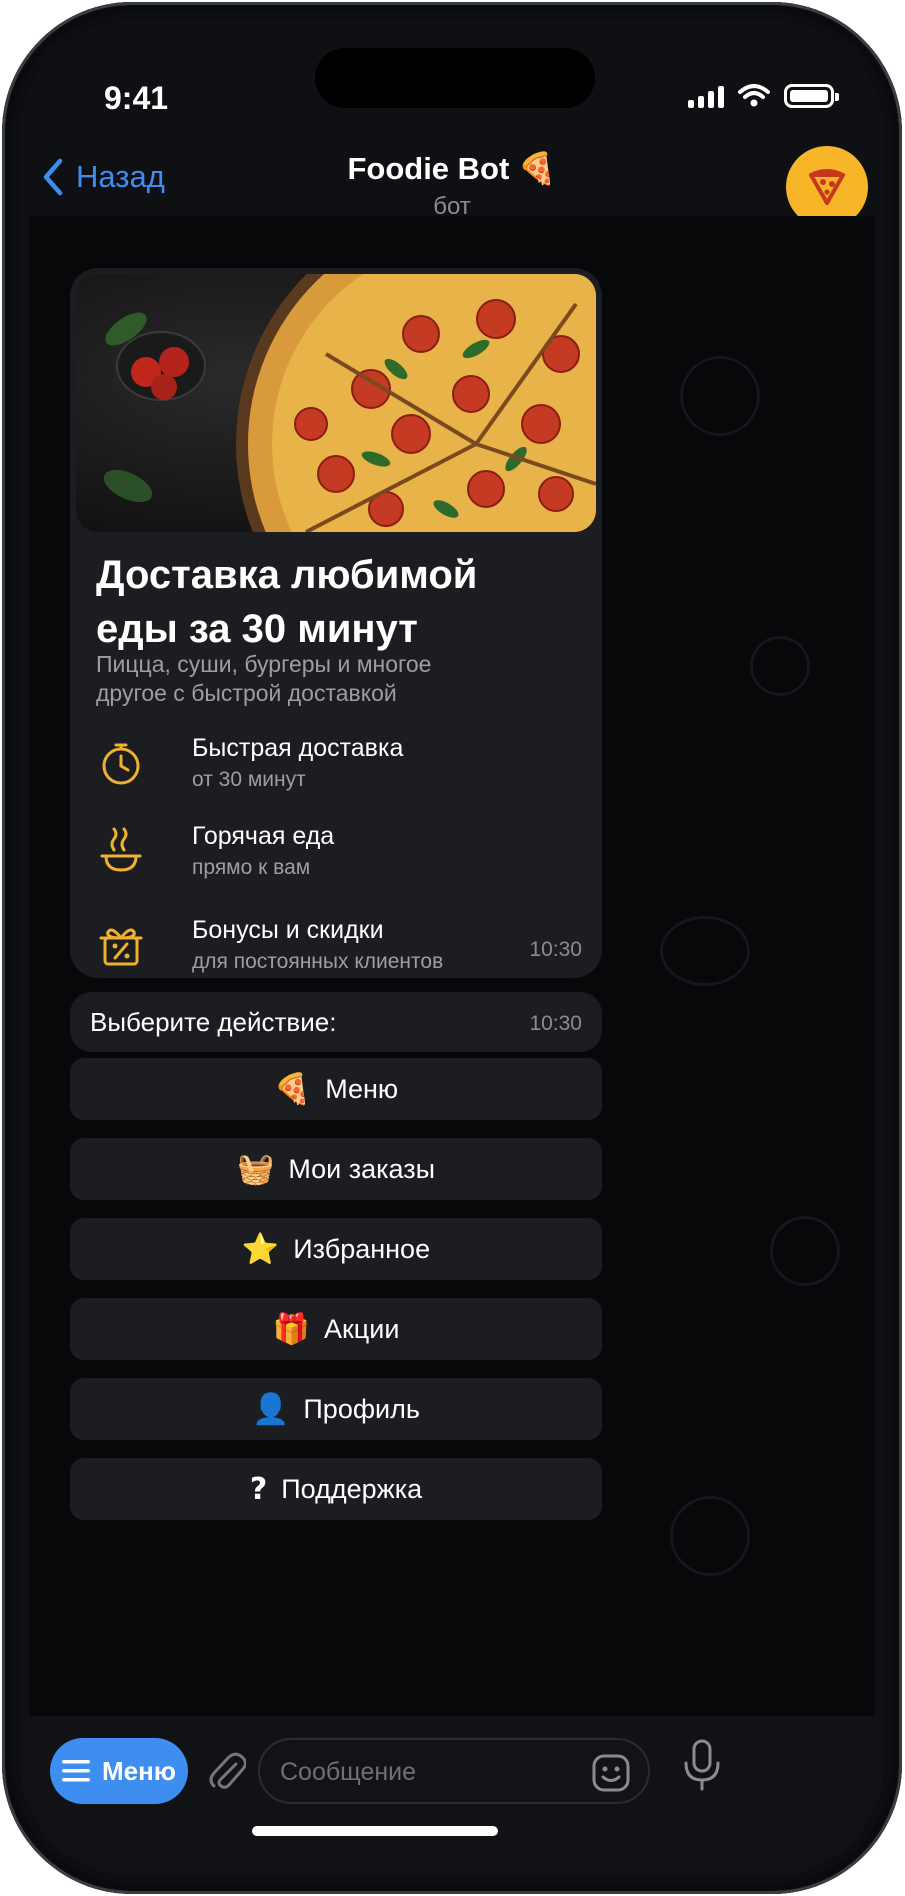 The height and width of the screenshot is (1896, 905). Describe the element at coordinates (452, 168) in the screenshot. I see `chat-title: Foodie Bot 🍕` at that location.